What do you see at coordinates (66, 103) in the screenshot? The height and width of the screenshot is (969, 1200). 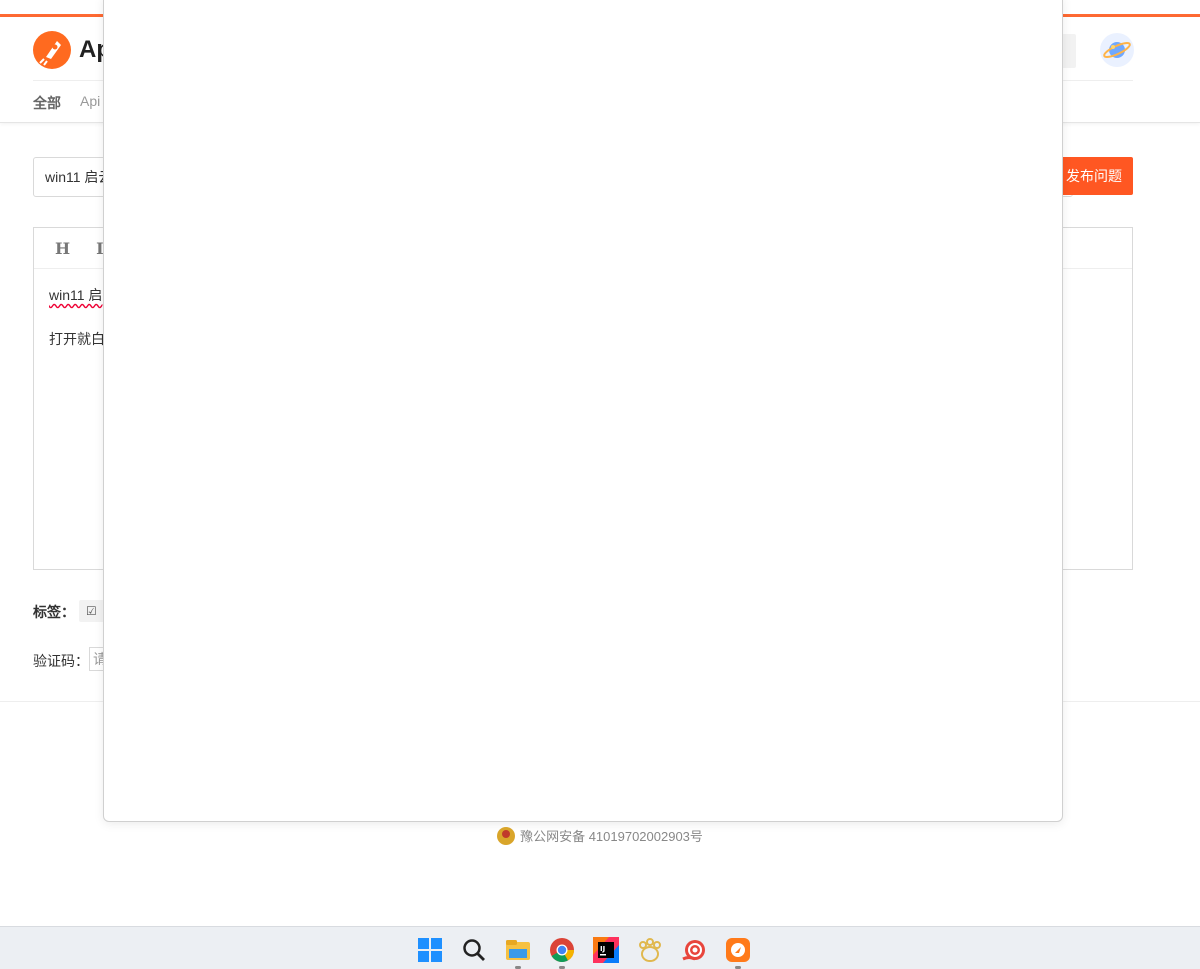 I see `category-nav: 全部 Api` at bounding box center [66, 103].